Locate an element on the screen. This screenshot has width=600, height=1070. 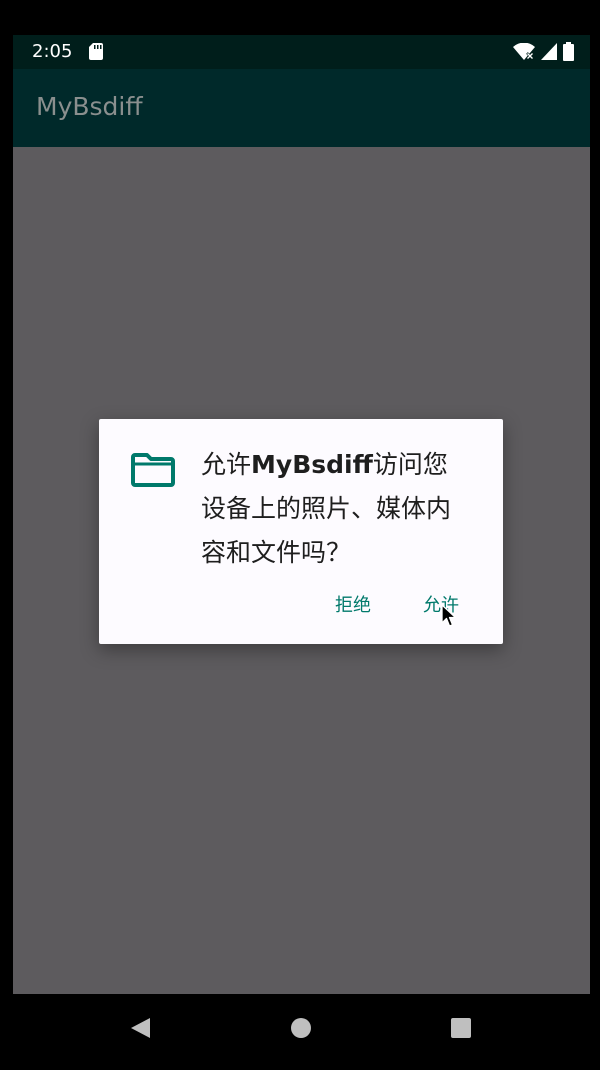
battery-icon is located at coordinates (568, 53).